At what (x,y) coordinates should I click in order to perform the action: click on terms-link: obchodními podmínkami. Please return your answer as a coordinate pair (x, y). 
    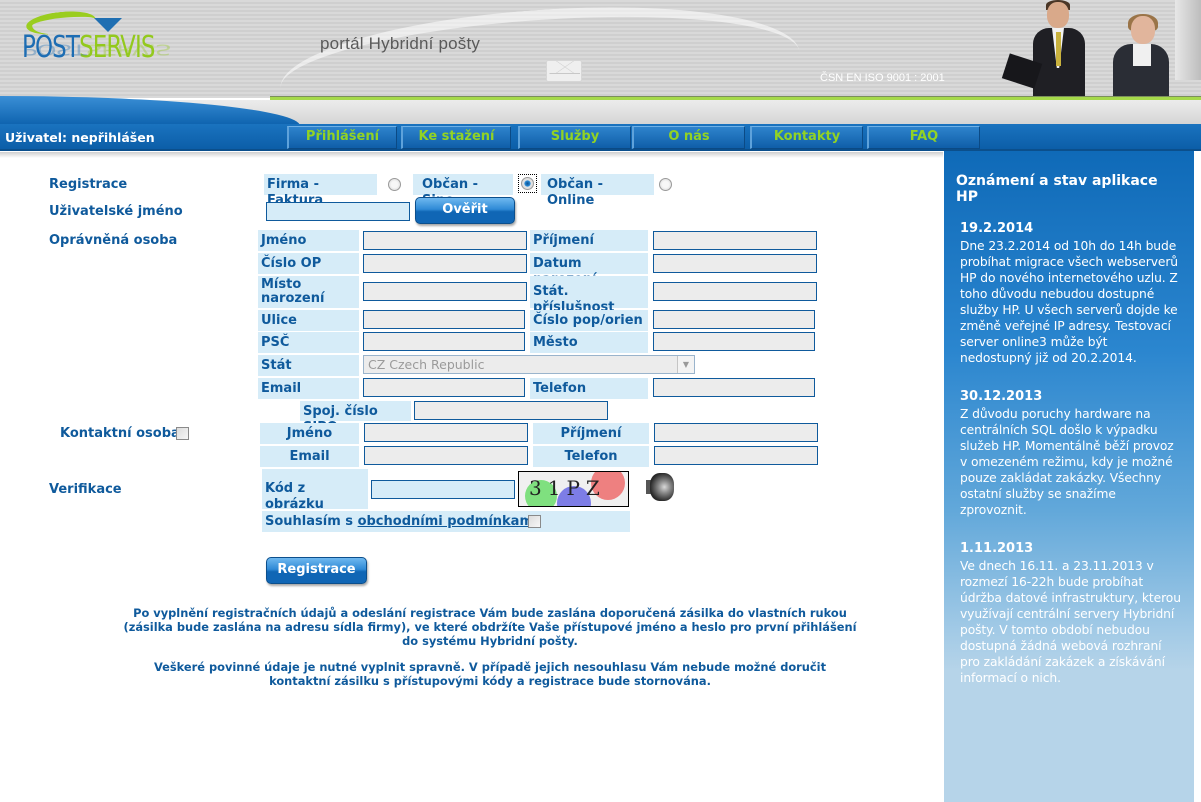
    Looking at the image, I should click on (448, 521).